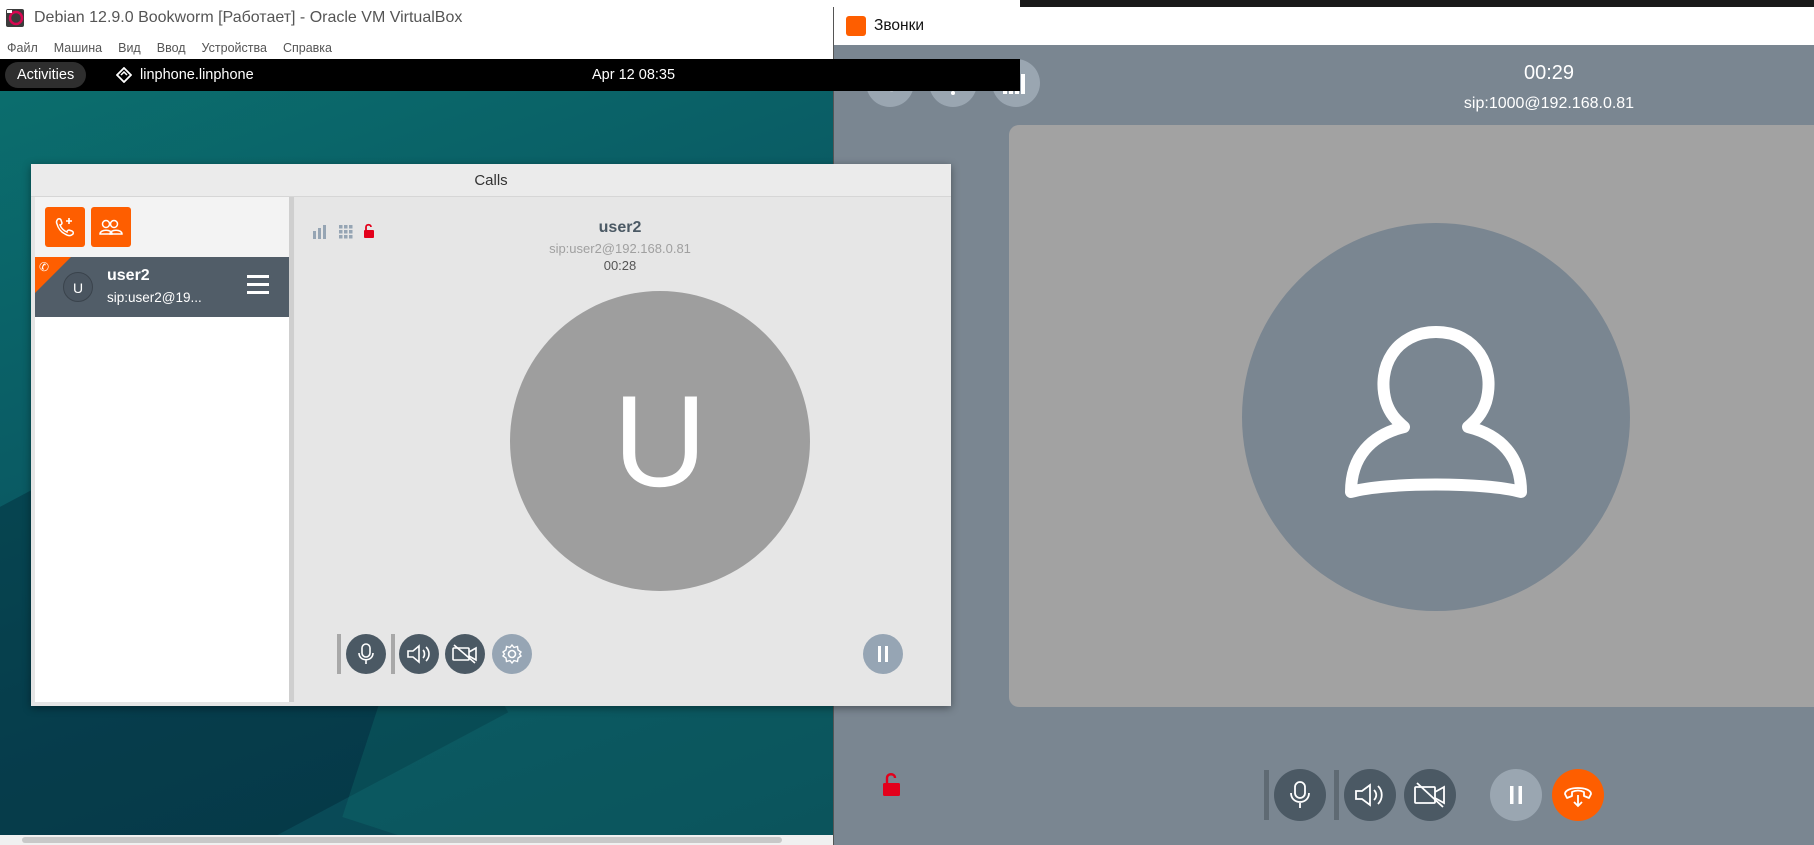 The height and width of the screenshot is (845, 1814). I want to click on zvonki-titlebar: Звонки, so click(1324, 26).